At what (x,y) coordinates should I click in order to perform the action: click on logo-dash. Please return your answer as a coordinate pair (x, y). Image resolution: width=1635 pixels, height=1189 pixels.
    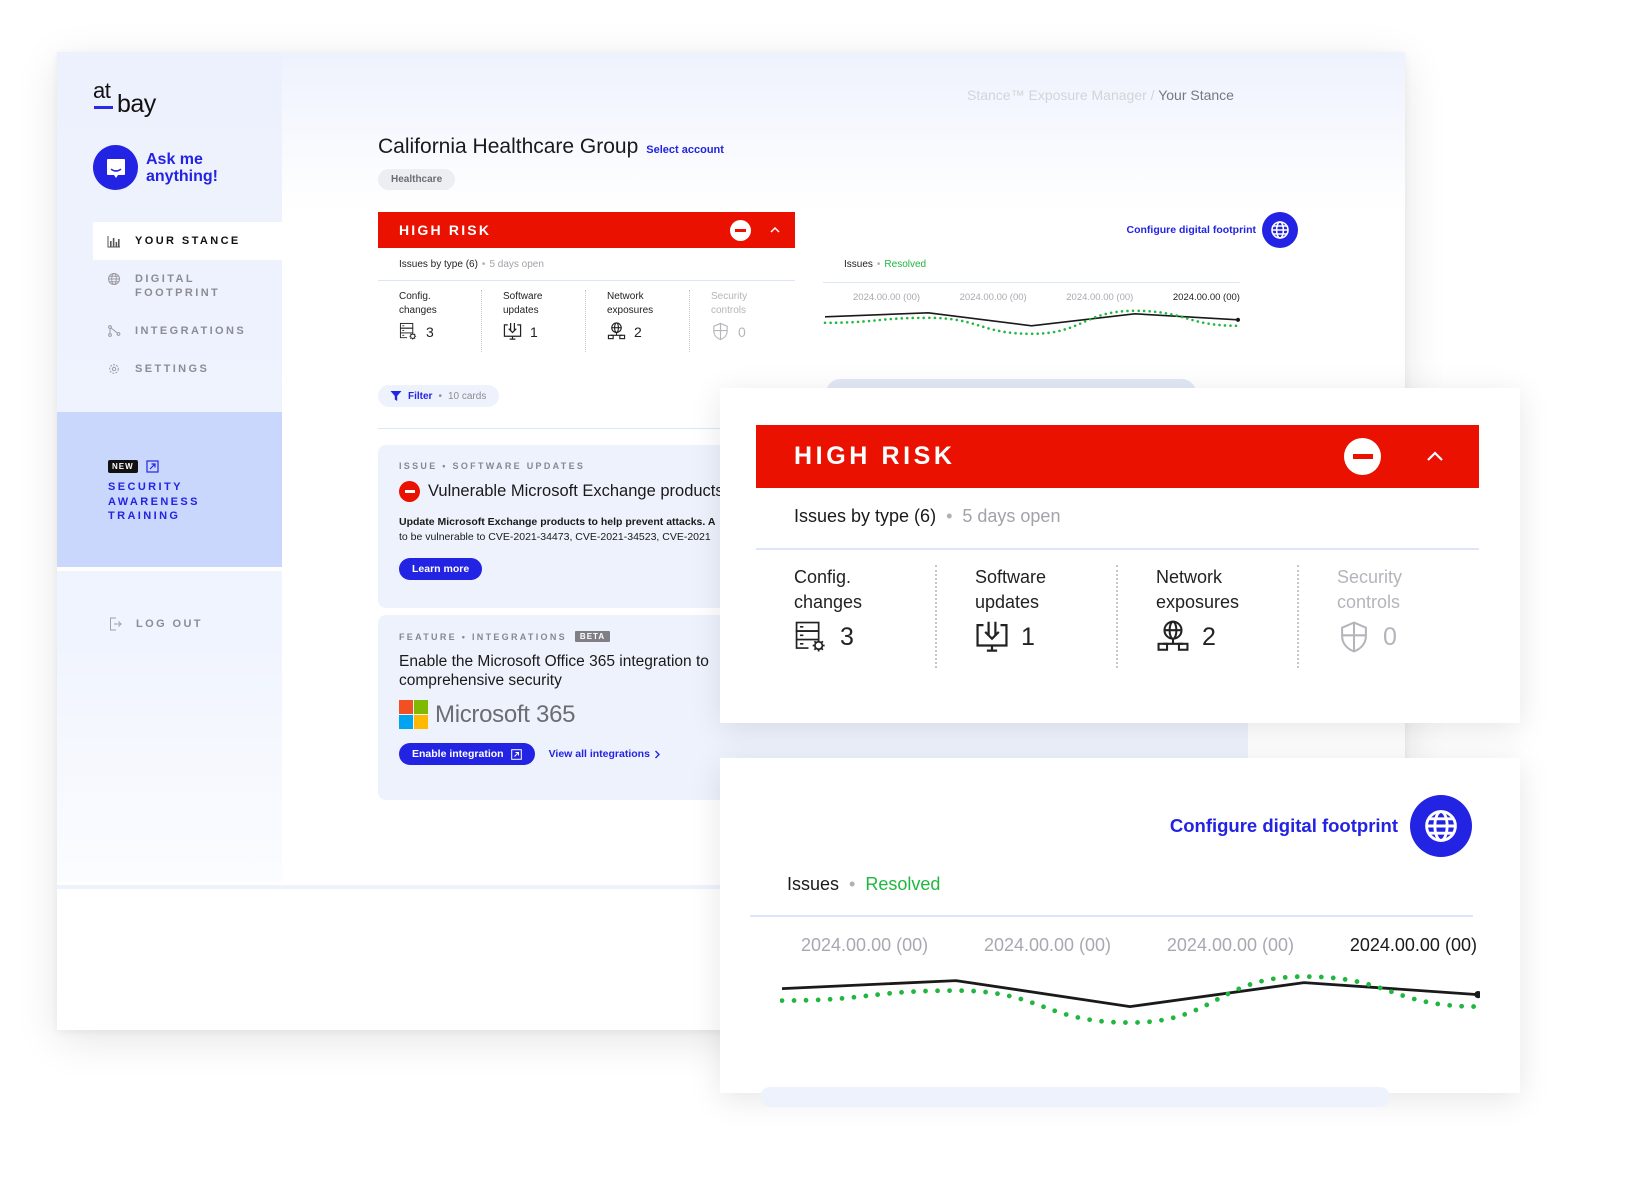
    Looking at the image, I should click on (103, 107).